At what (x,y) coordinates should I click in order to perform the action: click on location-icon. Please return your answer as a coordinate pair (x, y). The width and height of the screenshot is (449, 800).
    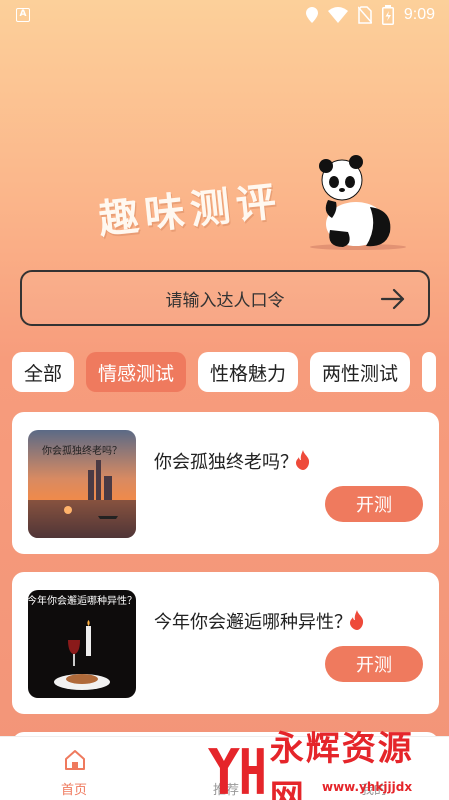
    Looking at the image, I should click on (311, 15).